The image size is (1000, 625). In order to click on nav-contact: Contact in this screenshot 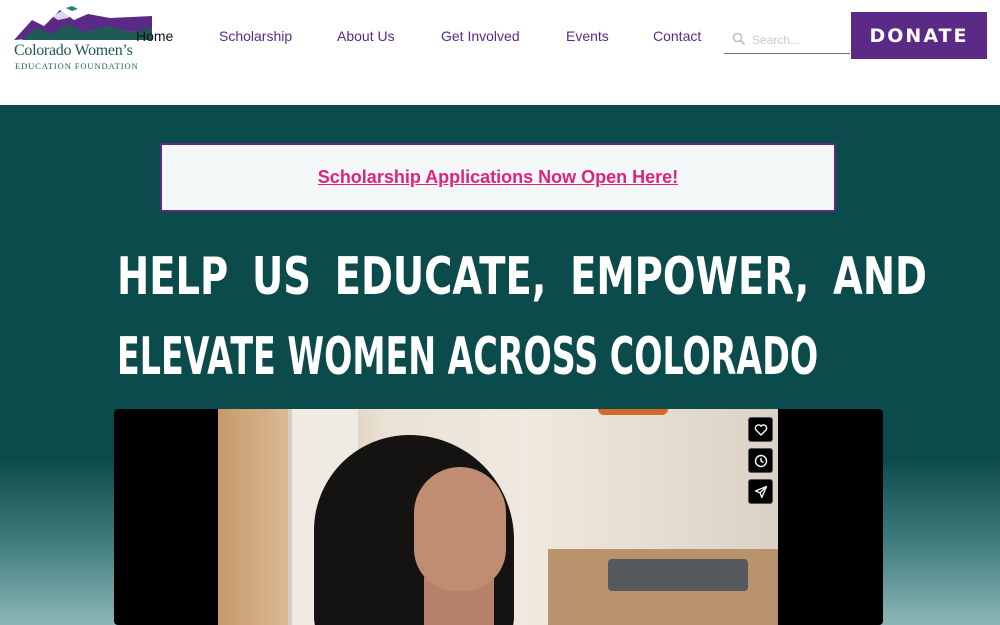, I will do `click(677, 36)`.